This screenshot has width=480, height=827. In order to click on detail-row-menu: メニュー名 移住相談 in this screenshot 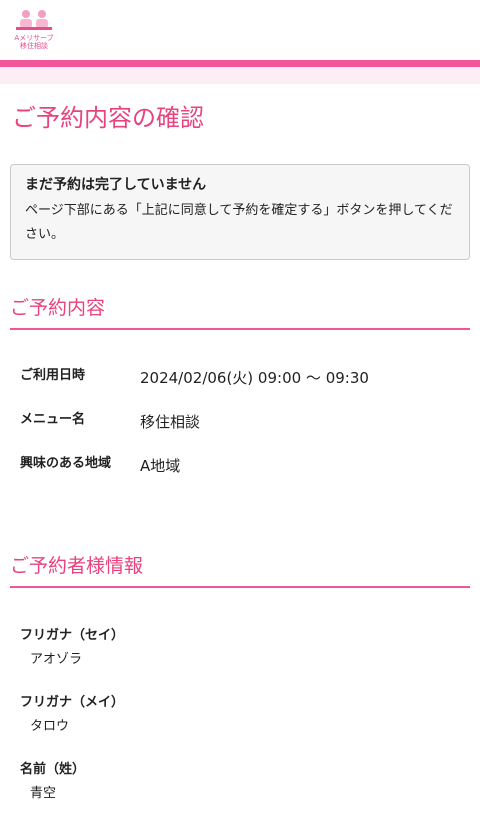, I will do `click(250, 432)`.